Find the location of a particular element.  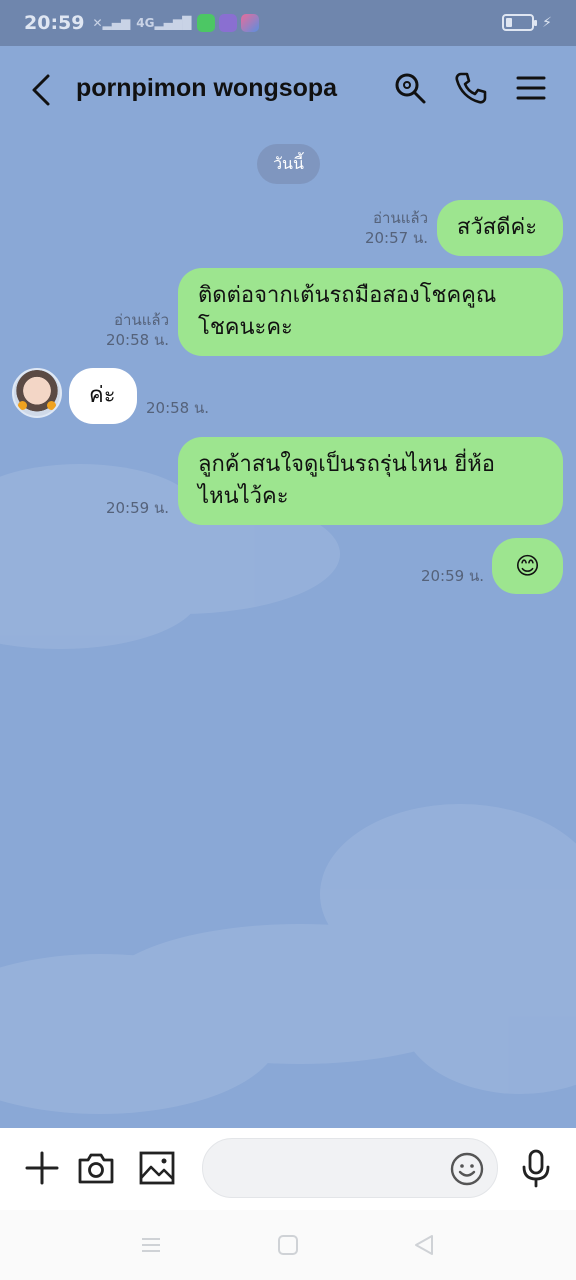

message-bubble-received: ค่ะ is located at coordinates (103, 396).